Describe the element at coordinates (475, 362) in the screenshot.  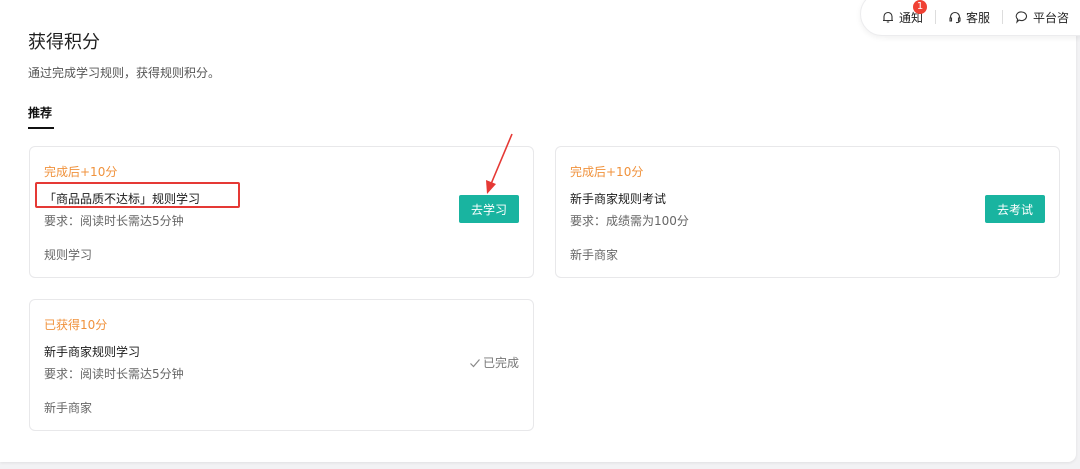
I see `check-icon` at that location.